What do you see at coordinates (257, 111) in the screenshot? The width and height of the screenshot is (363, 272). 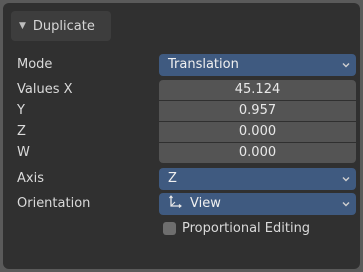 I see `values-y-field: 0.957` at bounding box center [257, 111].